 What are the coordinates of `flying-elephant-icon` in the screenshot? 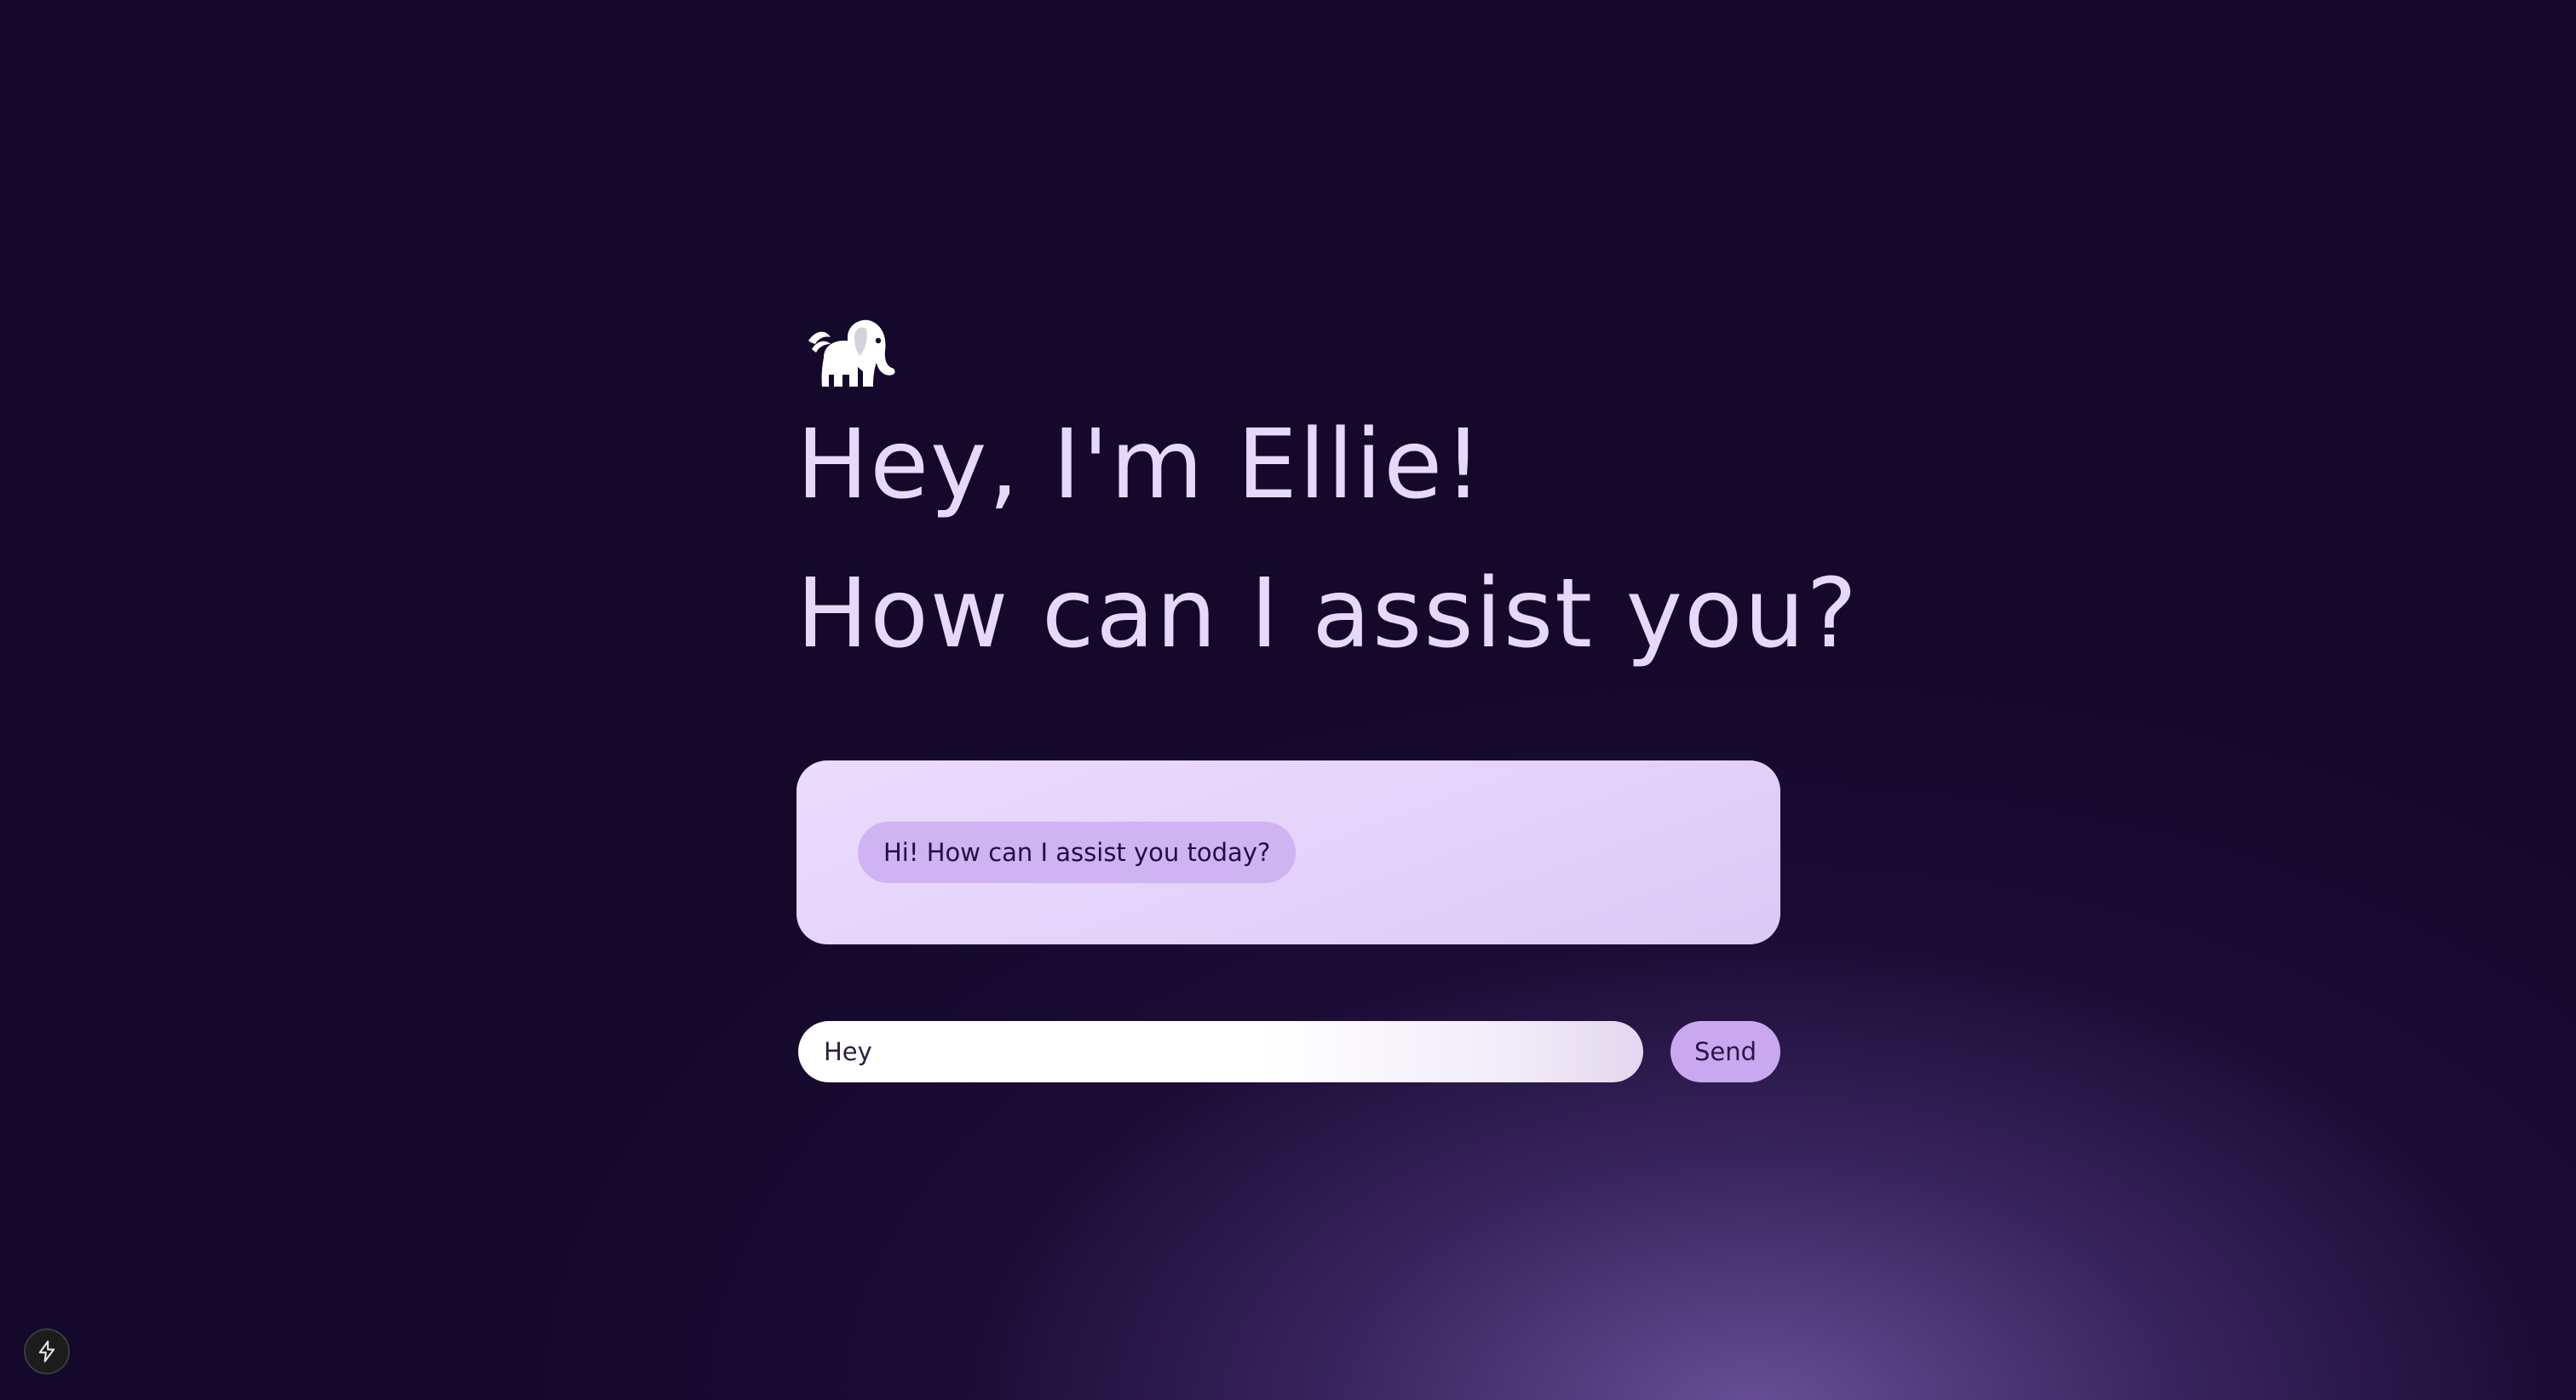 It's located at (851, 352).